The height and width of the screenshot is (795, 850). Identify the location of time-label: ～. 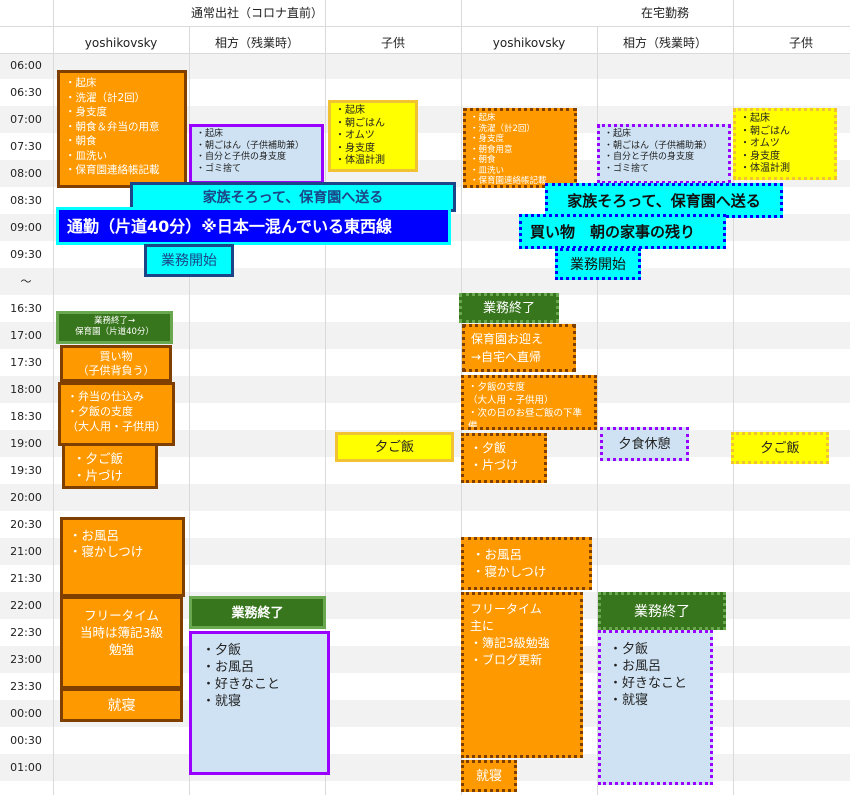
(26, 281).